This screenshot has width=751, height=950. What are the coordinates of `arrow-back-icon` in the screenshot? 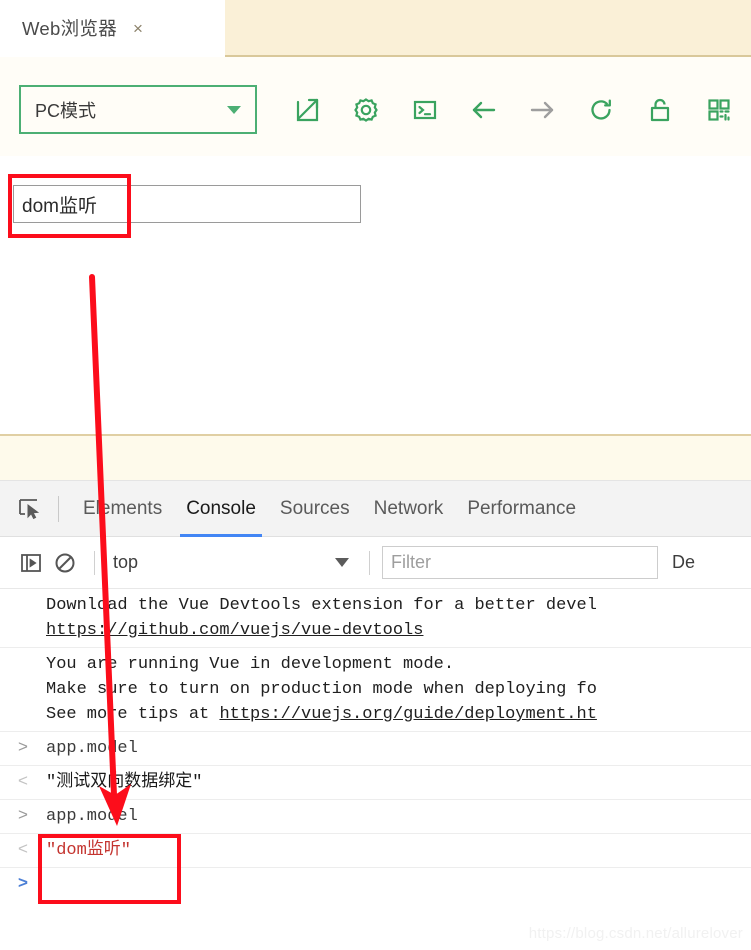 It's located at (483, 109).